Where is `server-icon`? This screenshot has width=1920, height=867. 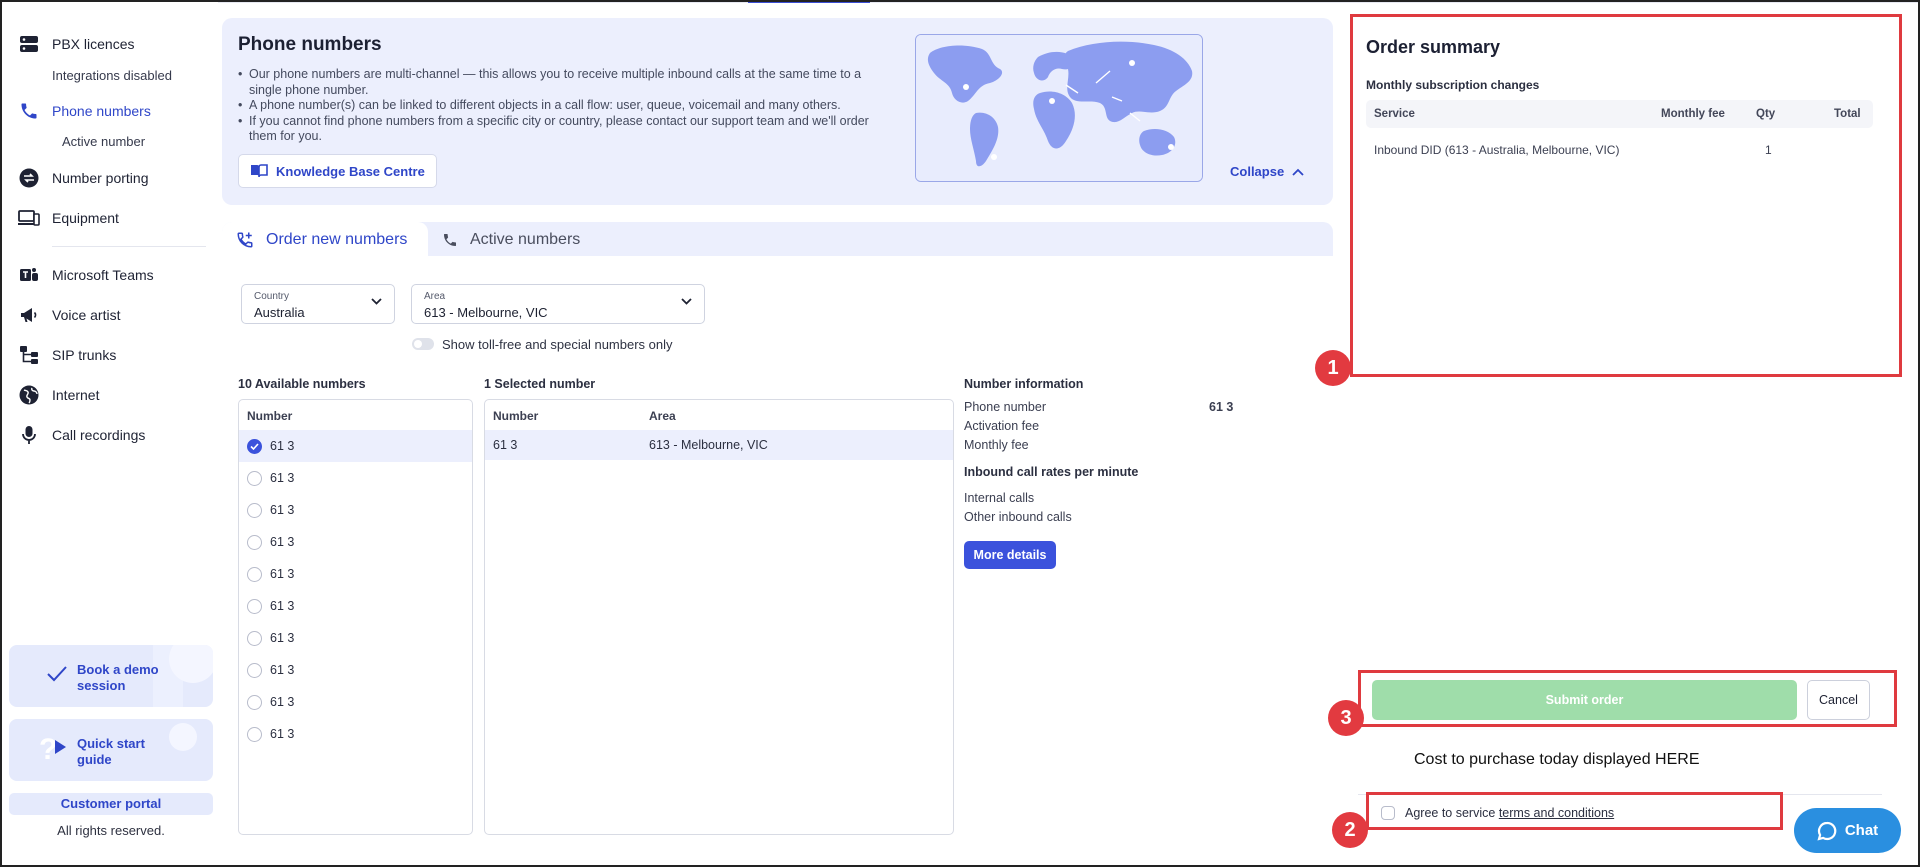 server-icon is located at coordinates (29, 44).